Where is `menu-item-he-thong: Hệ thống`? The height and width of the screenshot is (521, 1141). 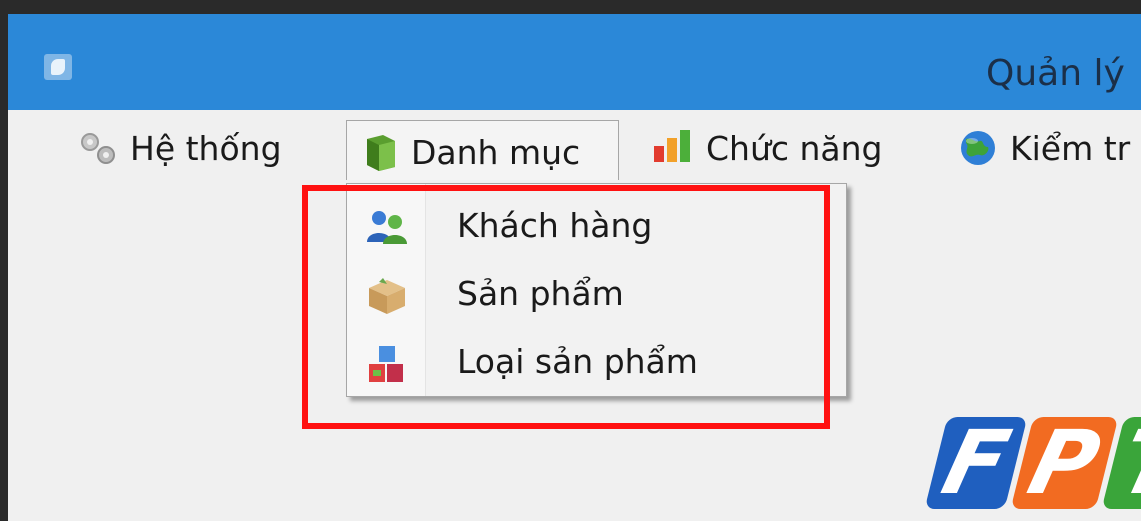
menu-item-he-thong: Hệ thống is located at coordinates (179, 148).